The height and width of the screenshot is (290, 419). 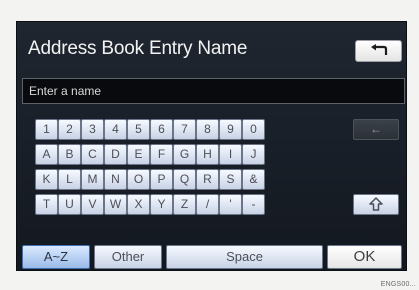 I want to click on key-o: O, so click(x=138, y=179).